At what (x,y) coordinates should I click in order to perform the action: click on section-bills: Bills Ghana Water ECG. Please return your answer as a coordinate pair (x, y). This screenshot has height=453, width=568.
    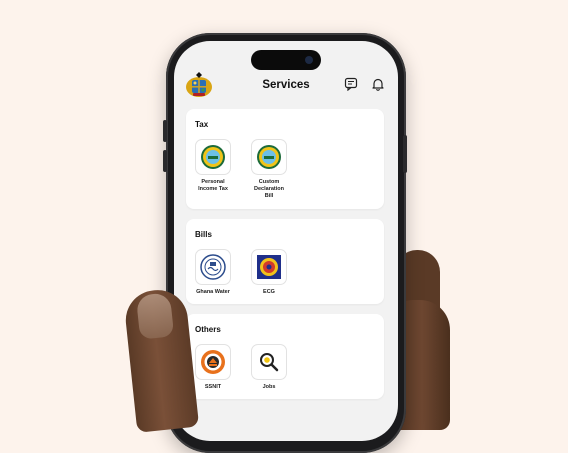
    Looking at the image, I should click on (285, 261).